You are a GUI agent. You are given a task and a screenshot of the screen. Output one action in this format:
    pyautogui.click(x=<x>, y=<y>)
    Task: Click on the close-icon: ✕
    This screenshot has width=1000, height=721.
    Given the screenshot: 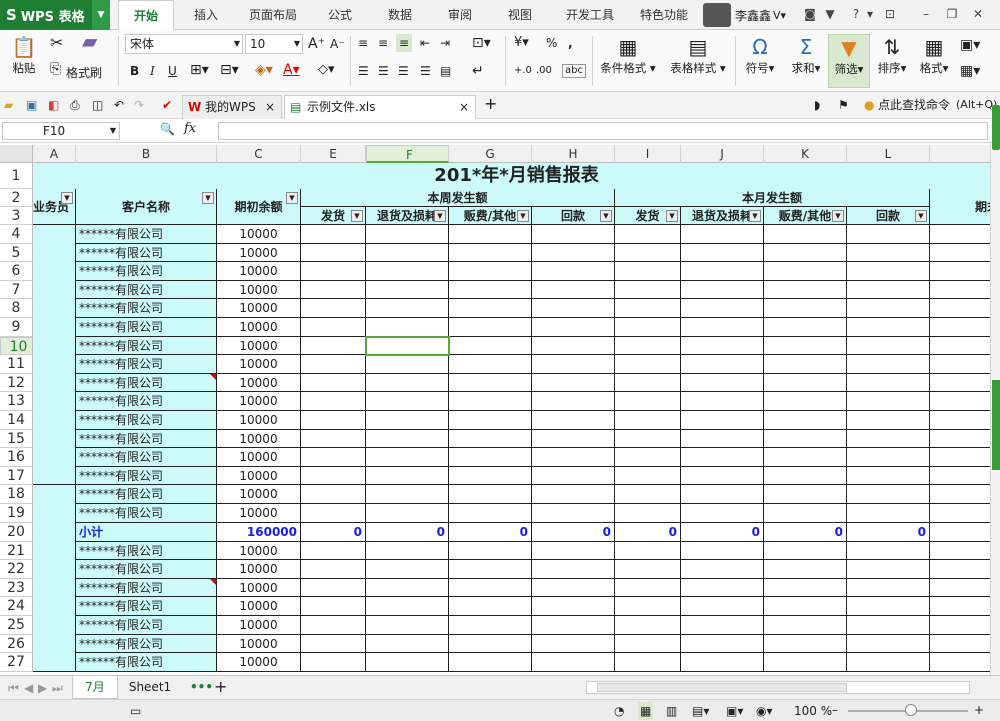 What is the action you would take?
    pyautogui.click(x=978, y=14)
    